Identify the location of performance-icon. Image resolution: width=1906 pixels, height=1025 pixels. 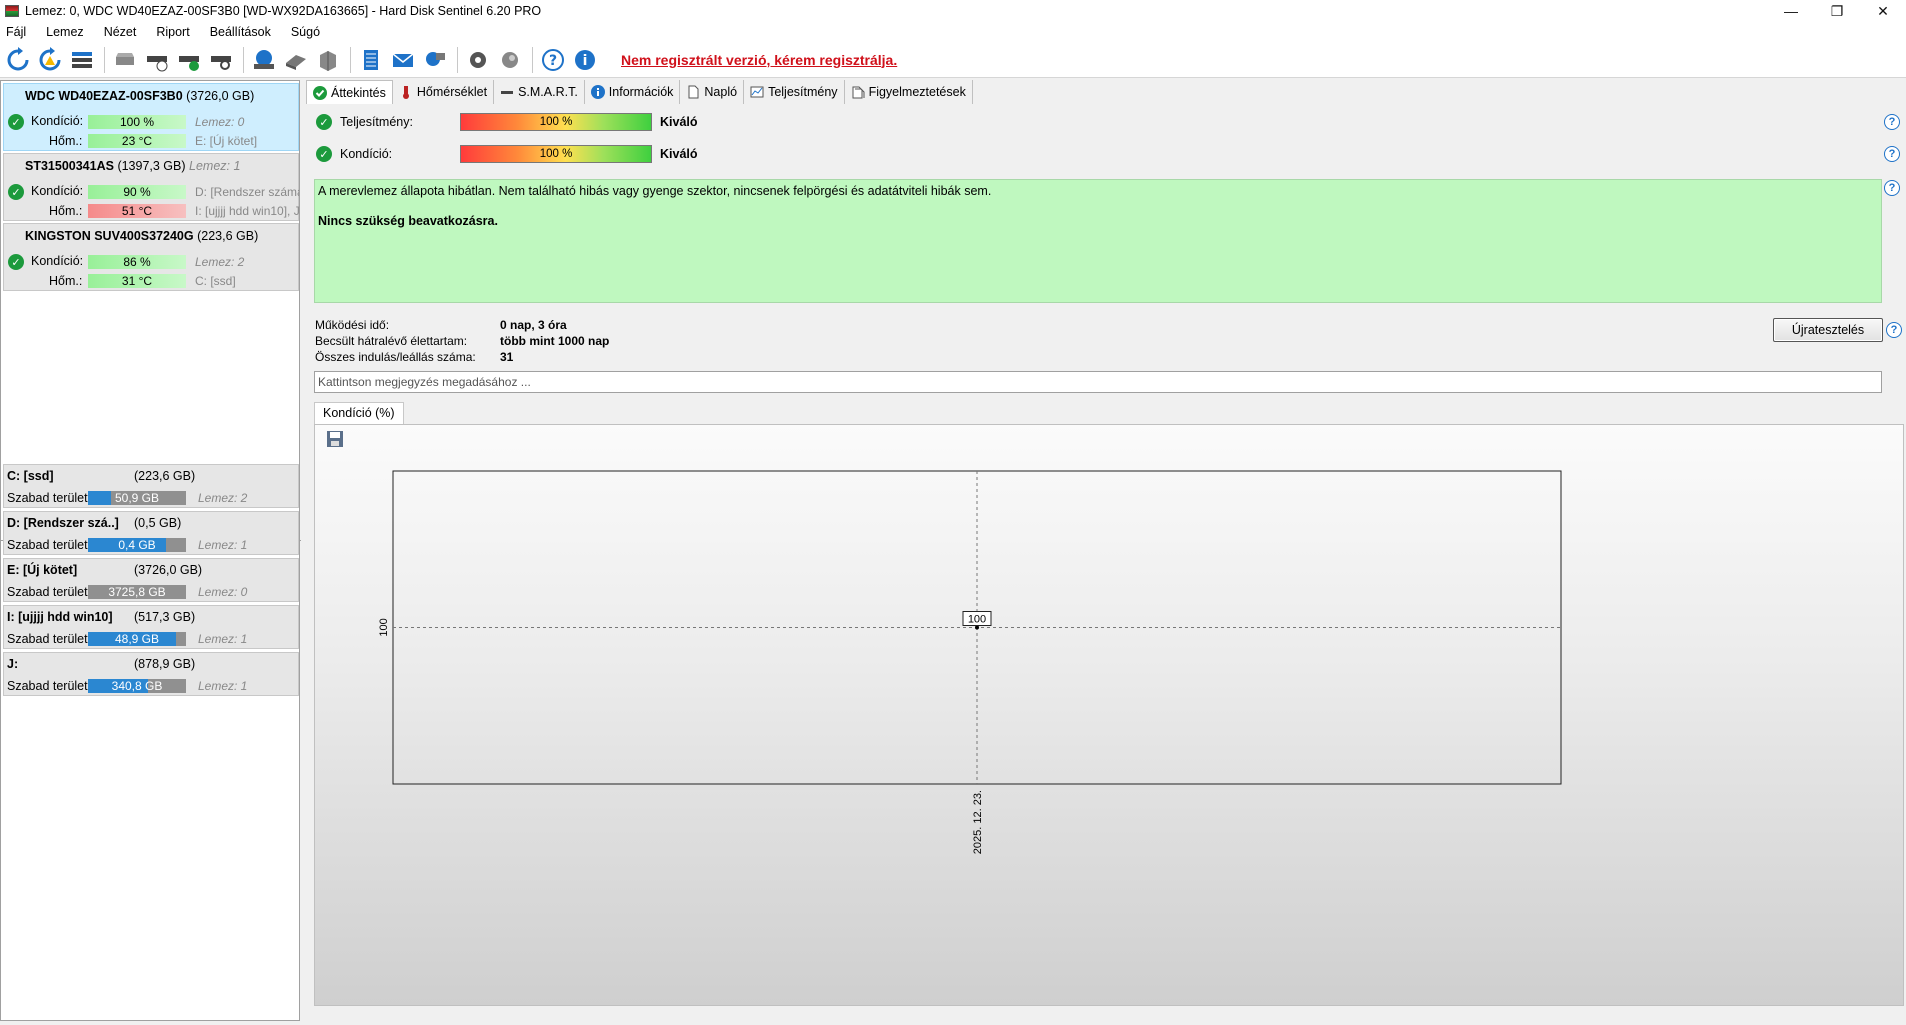
(757, 92).